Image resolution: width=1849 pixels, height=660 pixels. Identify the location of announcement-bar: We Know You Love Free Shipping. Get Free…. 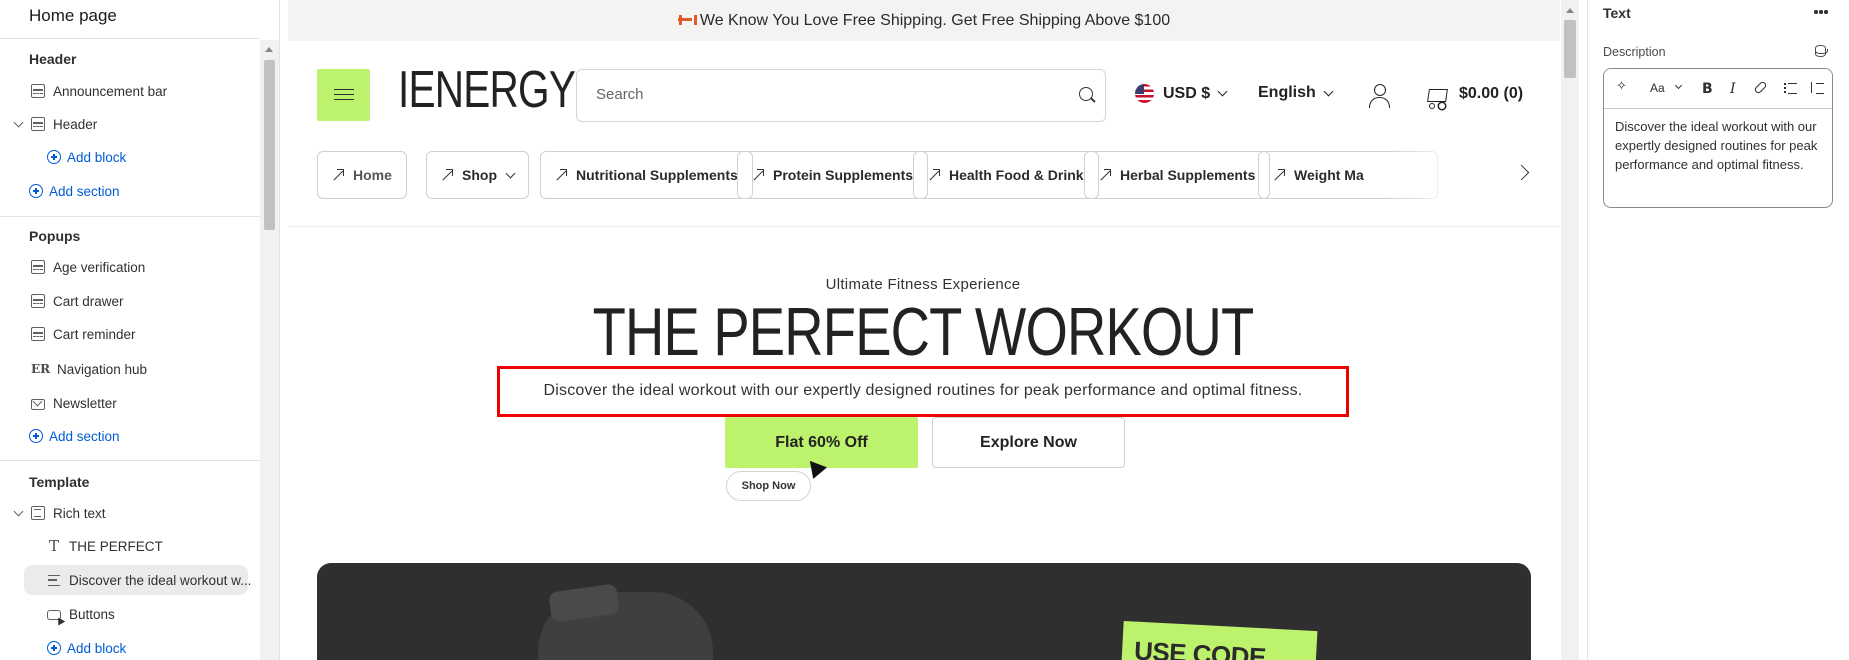
(924, 20).